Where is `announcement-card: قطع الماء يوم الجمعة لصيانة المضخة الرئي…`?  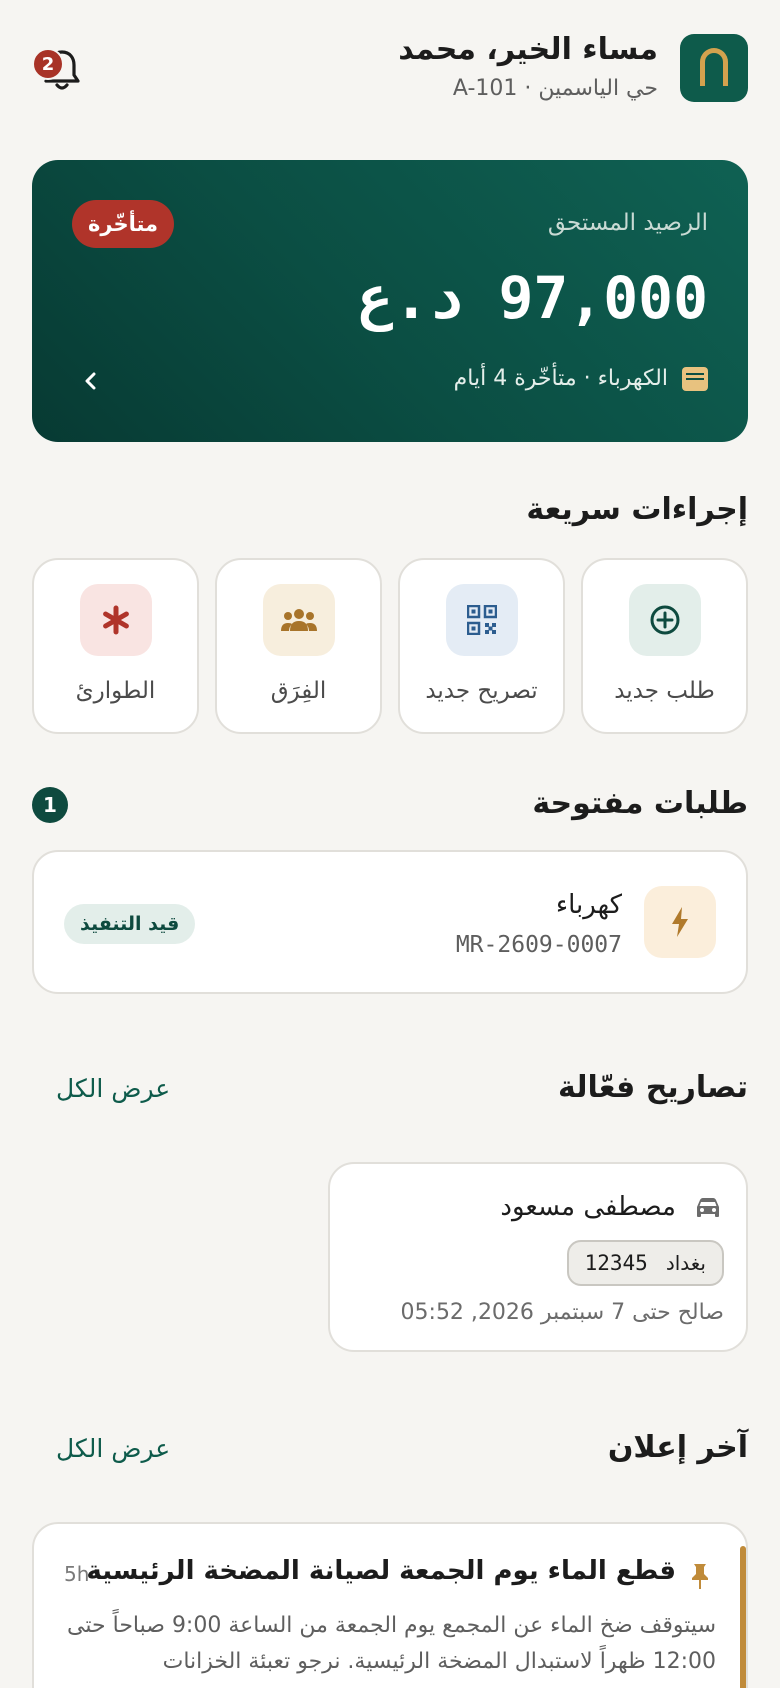 announcement-card: قطع الماء يوم الجمعة لصيانة المضخة الرئي… is located at coordinates (390, 1605).